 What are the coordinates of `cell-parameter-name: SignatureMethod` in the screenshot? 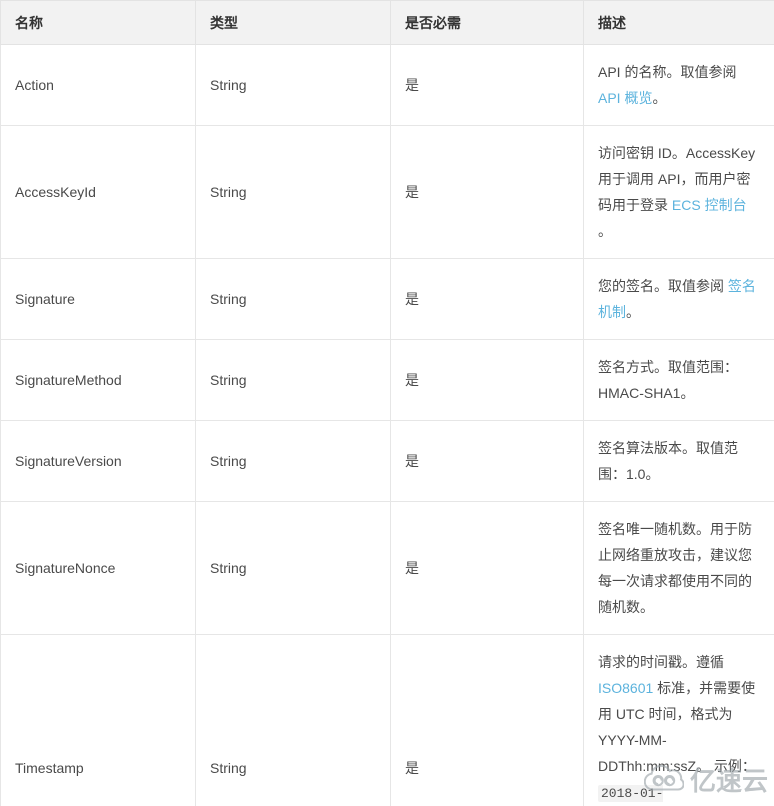 It's located at (98, 380).